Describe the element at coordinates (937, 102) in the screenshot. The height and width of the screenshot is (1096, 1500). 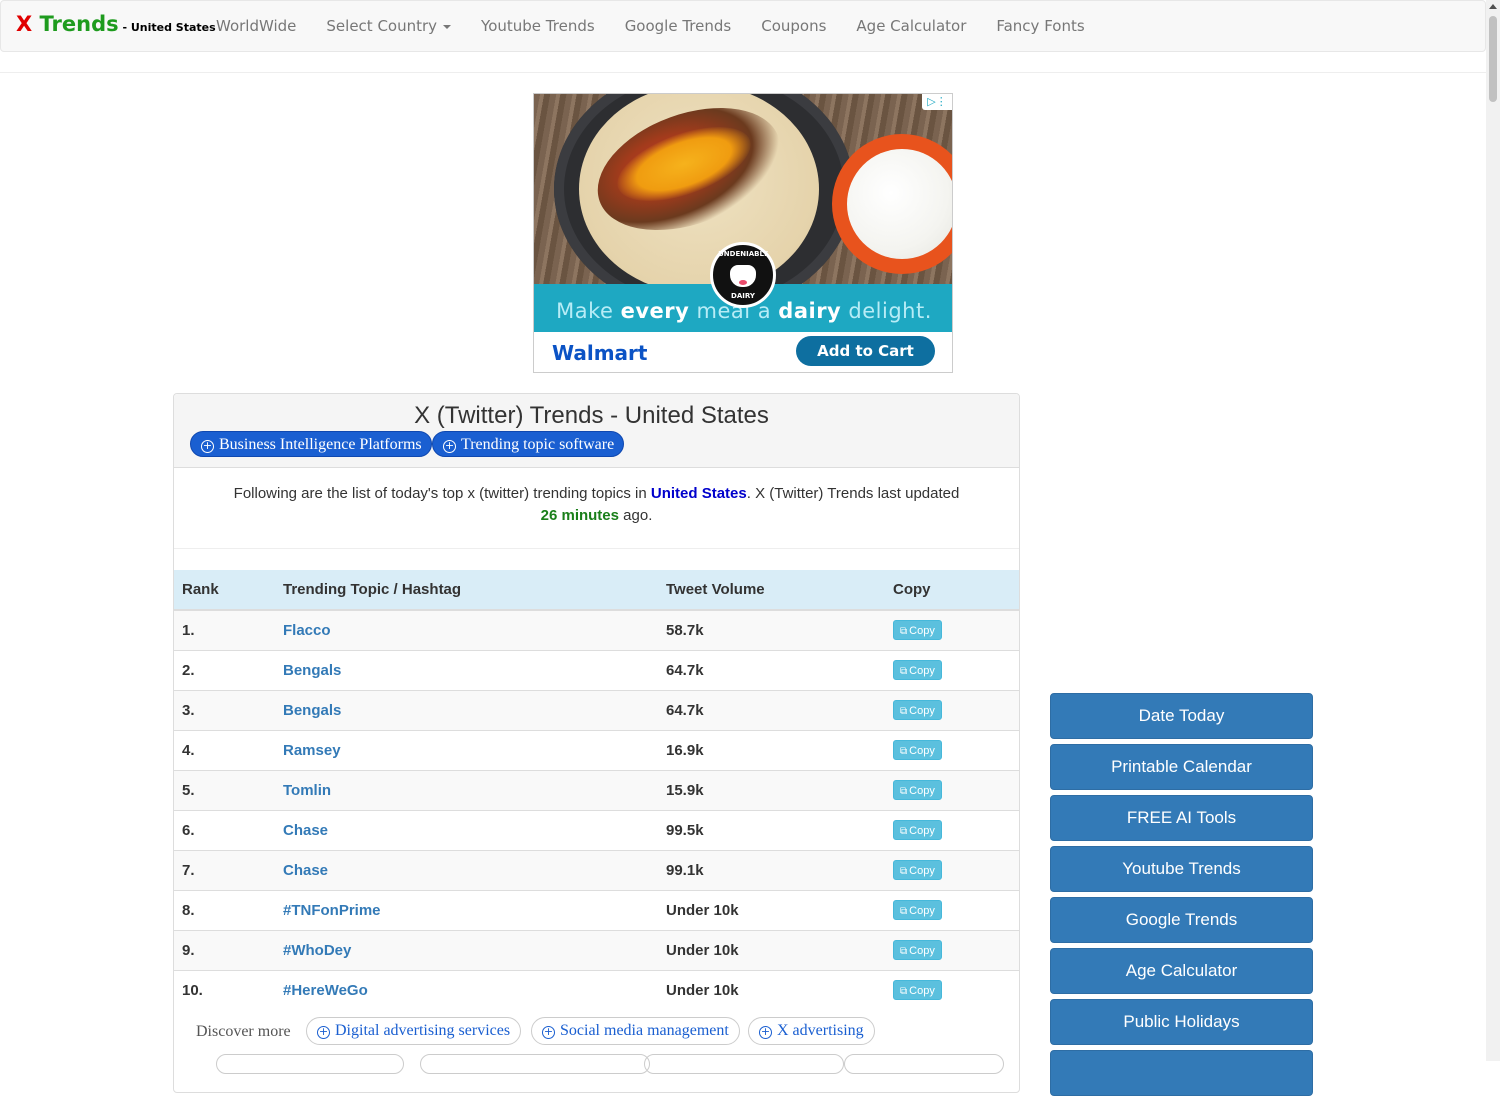
I see `adchoices-icon: ▷⋮` at that location.